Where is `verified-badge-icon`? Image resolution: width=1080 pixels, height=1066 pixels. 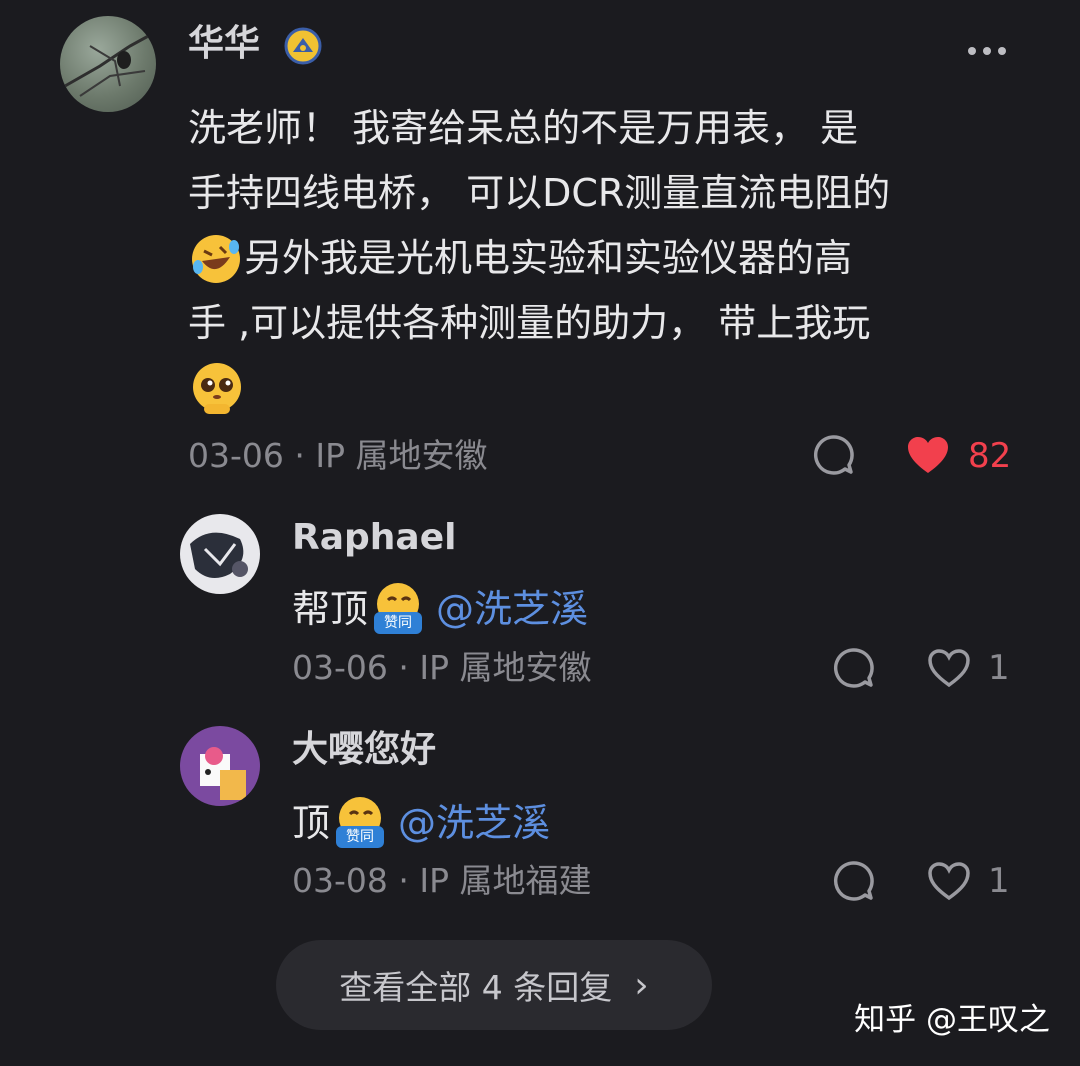 verified-badge-icon is located at coordinates (303, 46).